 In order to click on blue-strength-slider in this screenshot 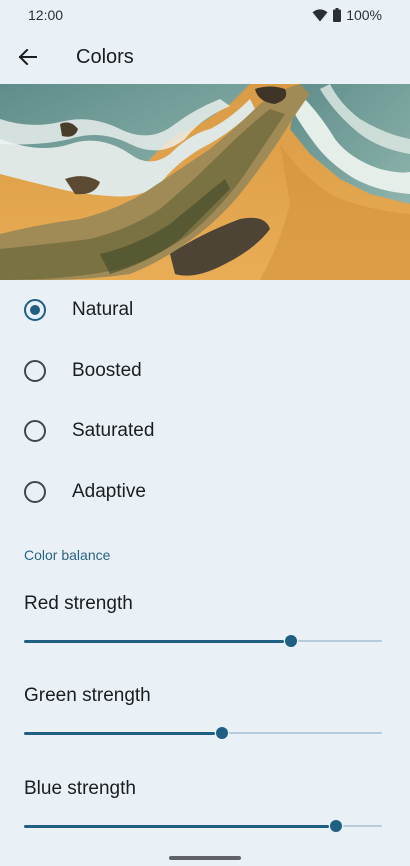, I will do `click(203, 826)`.